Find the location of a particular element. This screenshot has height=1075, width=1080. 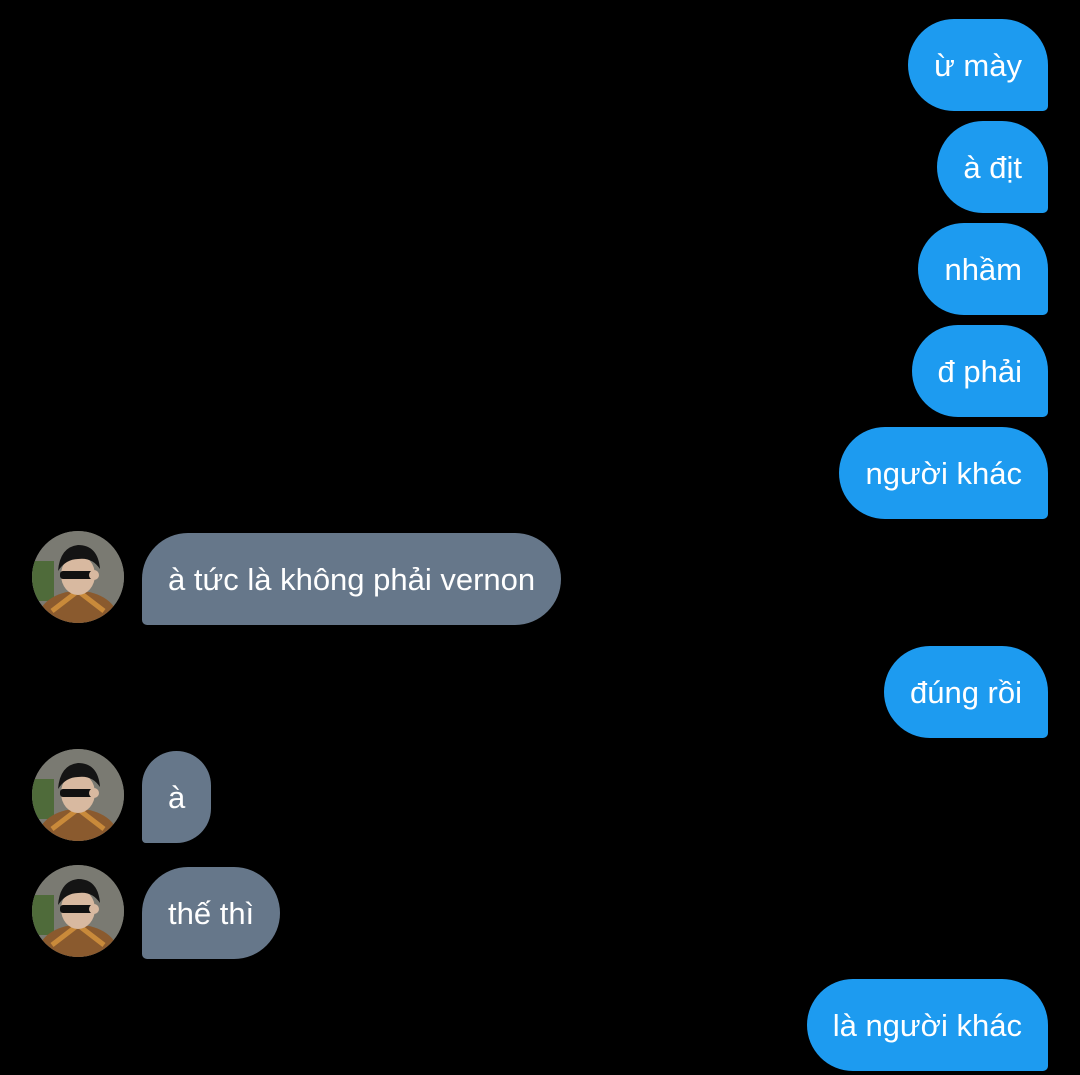

message-text: ừ mày is located at coordinates (978, 65).